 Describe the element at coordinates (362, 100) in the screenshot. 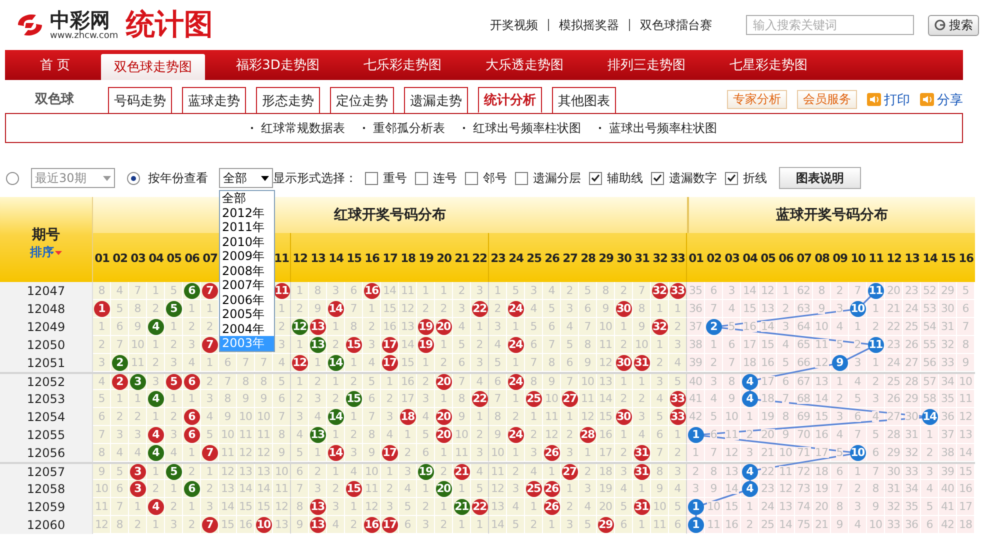

I see `chart-tab: 定位走势` at that location.